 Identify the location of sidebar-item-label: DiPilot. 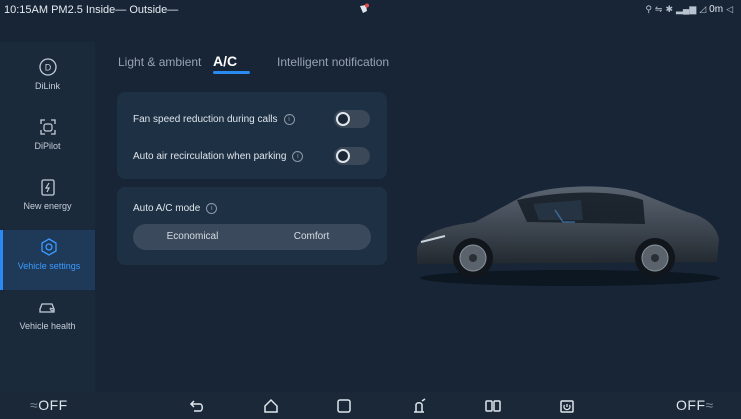
(47, 146).